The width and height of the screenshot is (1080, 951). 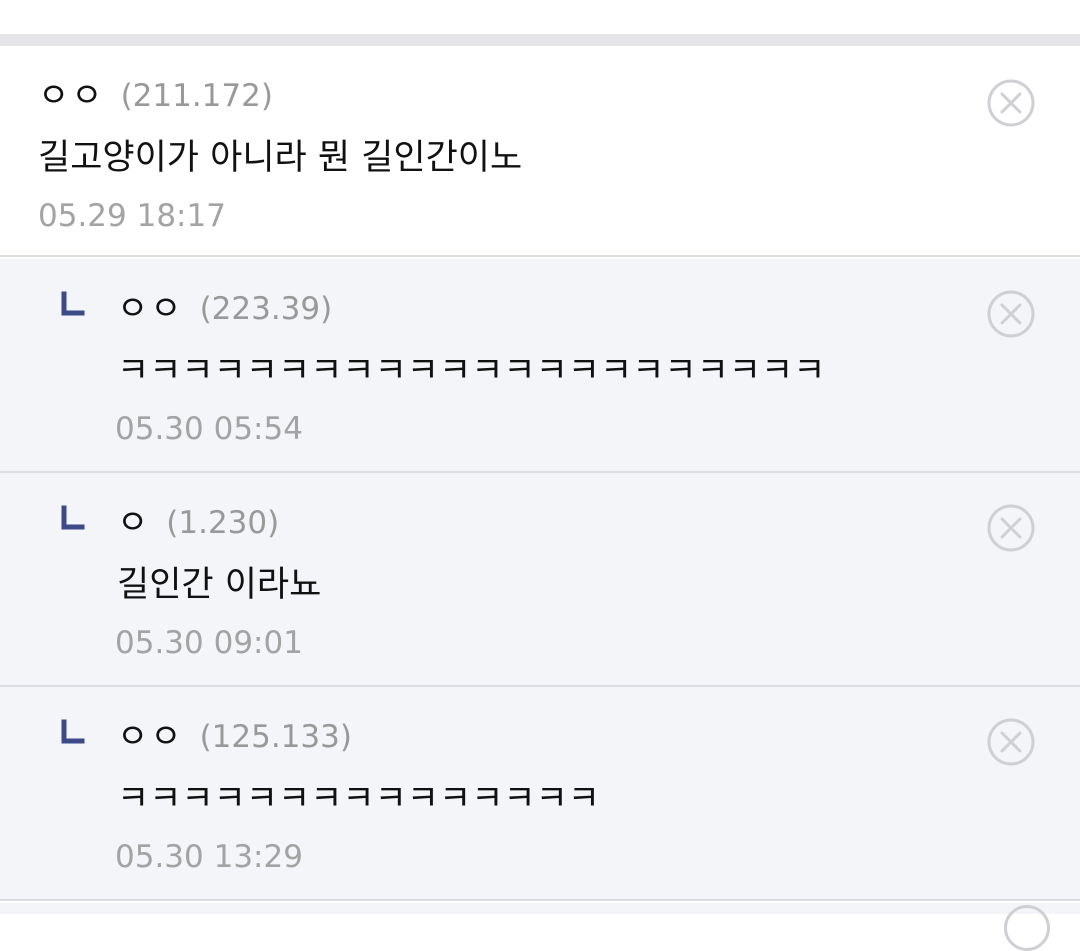 What do you see at coordinates (540, 908) in the screenshot?
I see `next-comment-peek` at bounding box center [540, 908].